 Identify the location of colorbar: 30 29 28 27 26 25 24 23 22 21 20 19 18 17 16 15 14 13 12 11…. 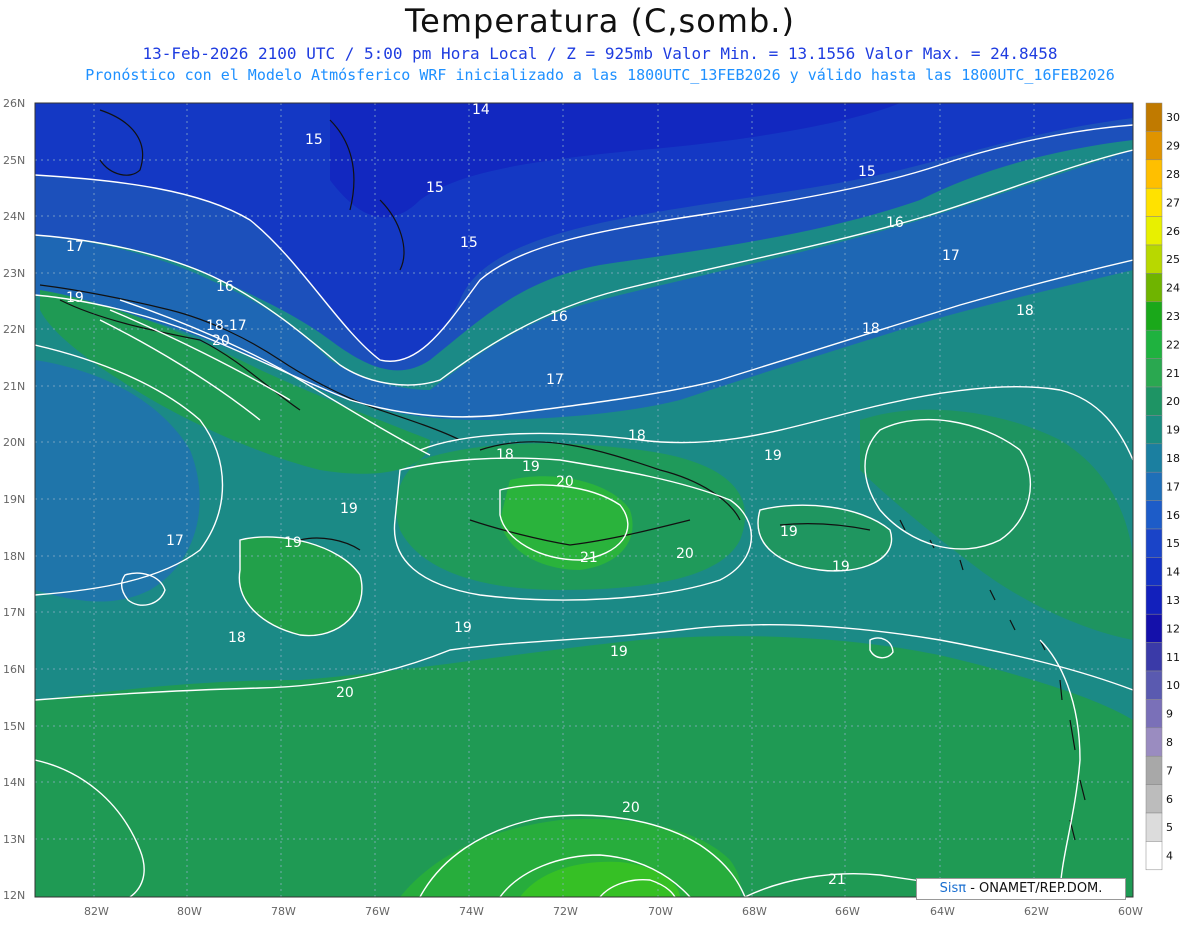
(1162, 486).